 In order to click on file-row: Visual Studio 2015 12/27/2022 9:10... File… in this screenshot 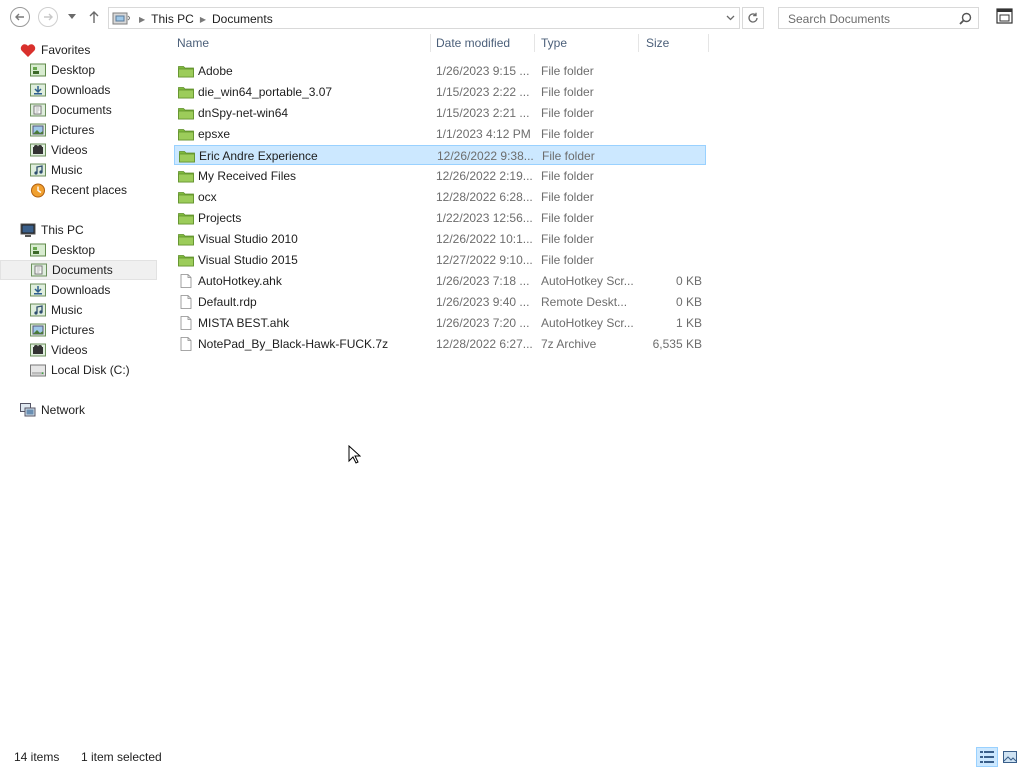, I will do `click(440, 260)`.